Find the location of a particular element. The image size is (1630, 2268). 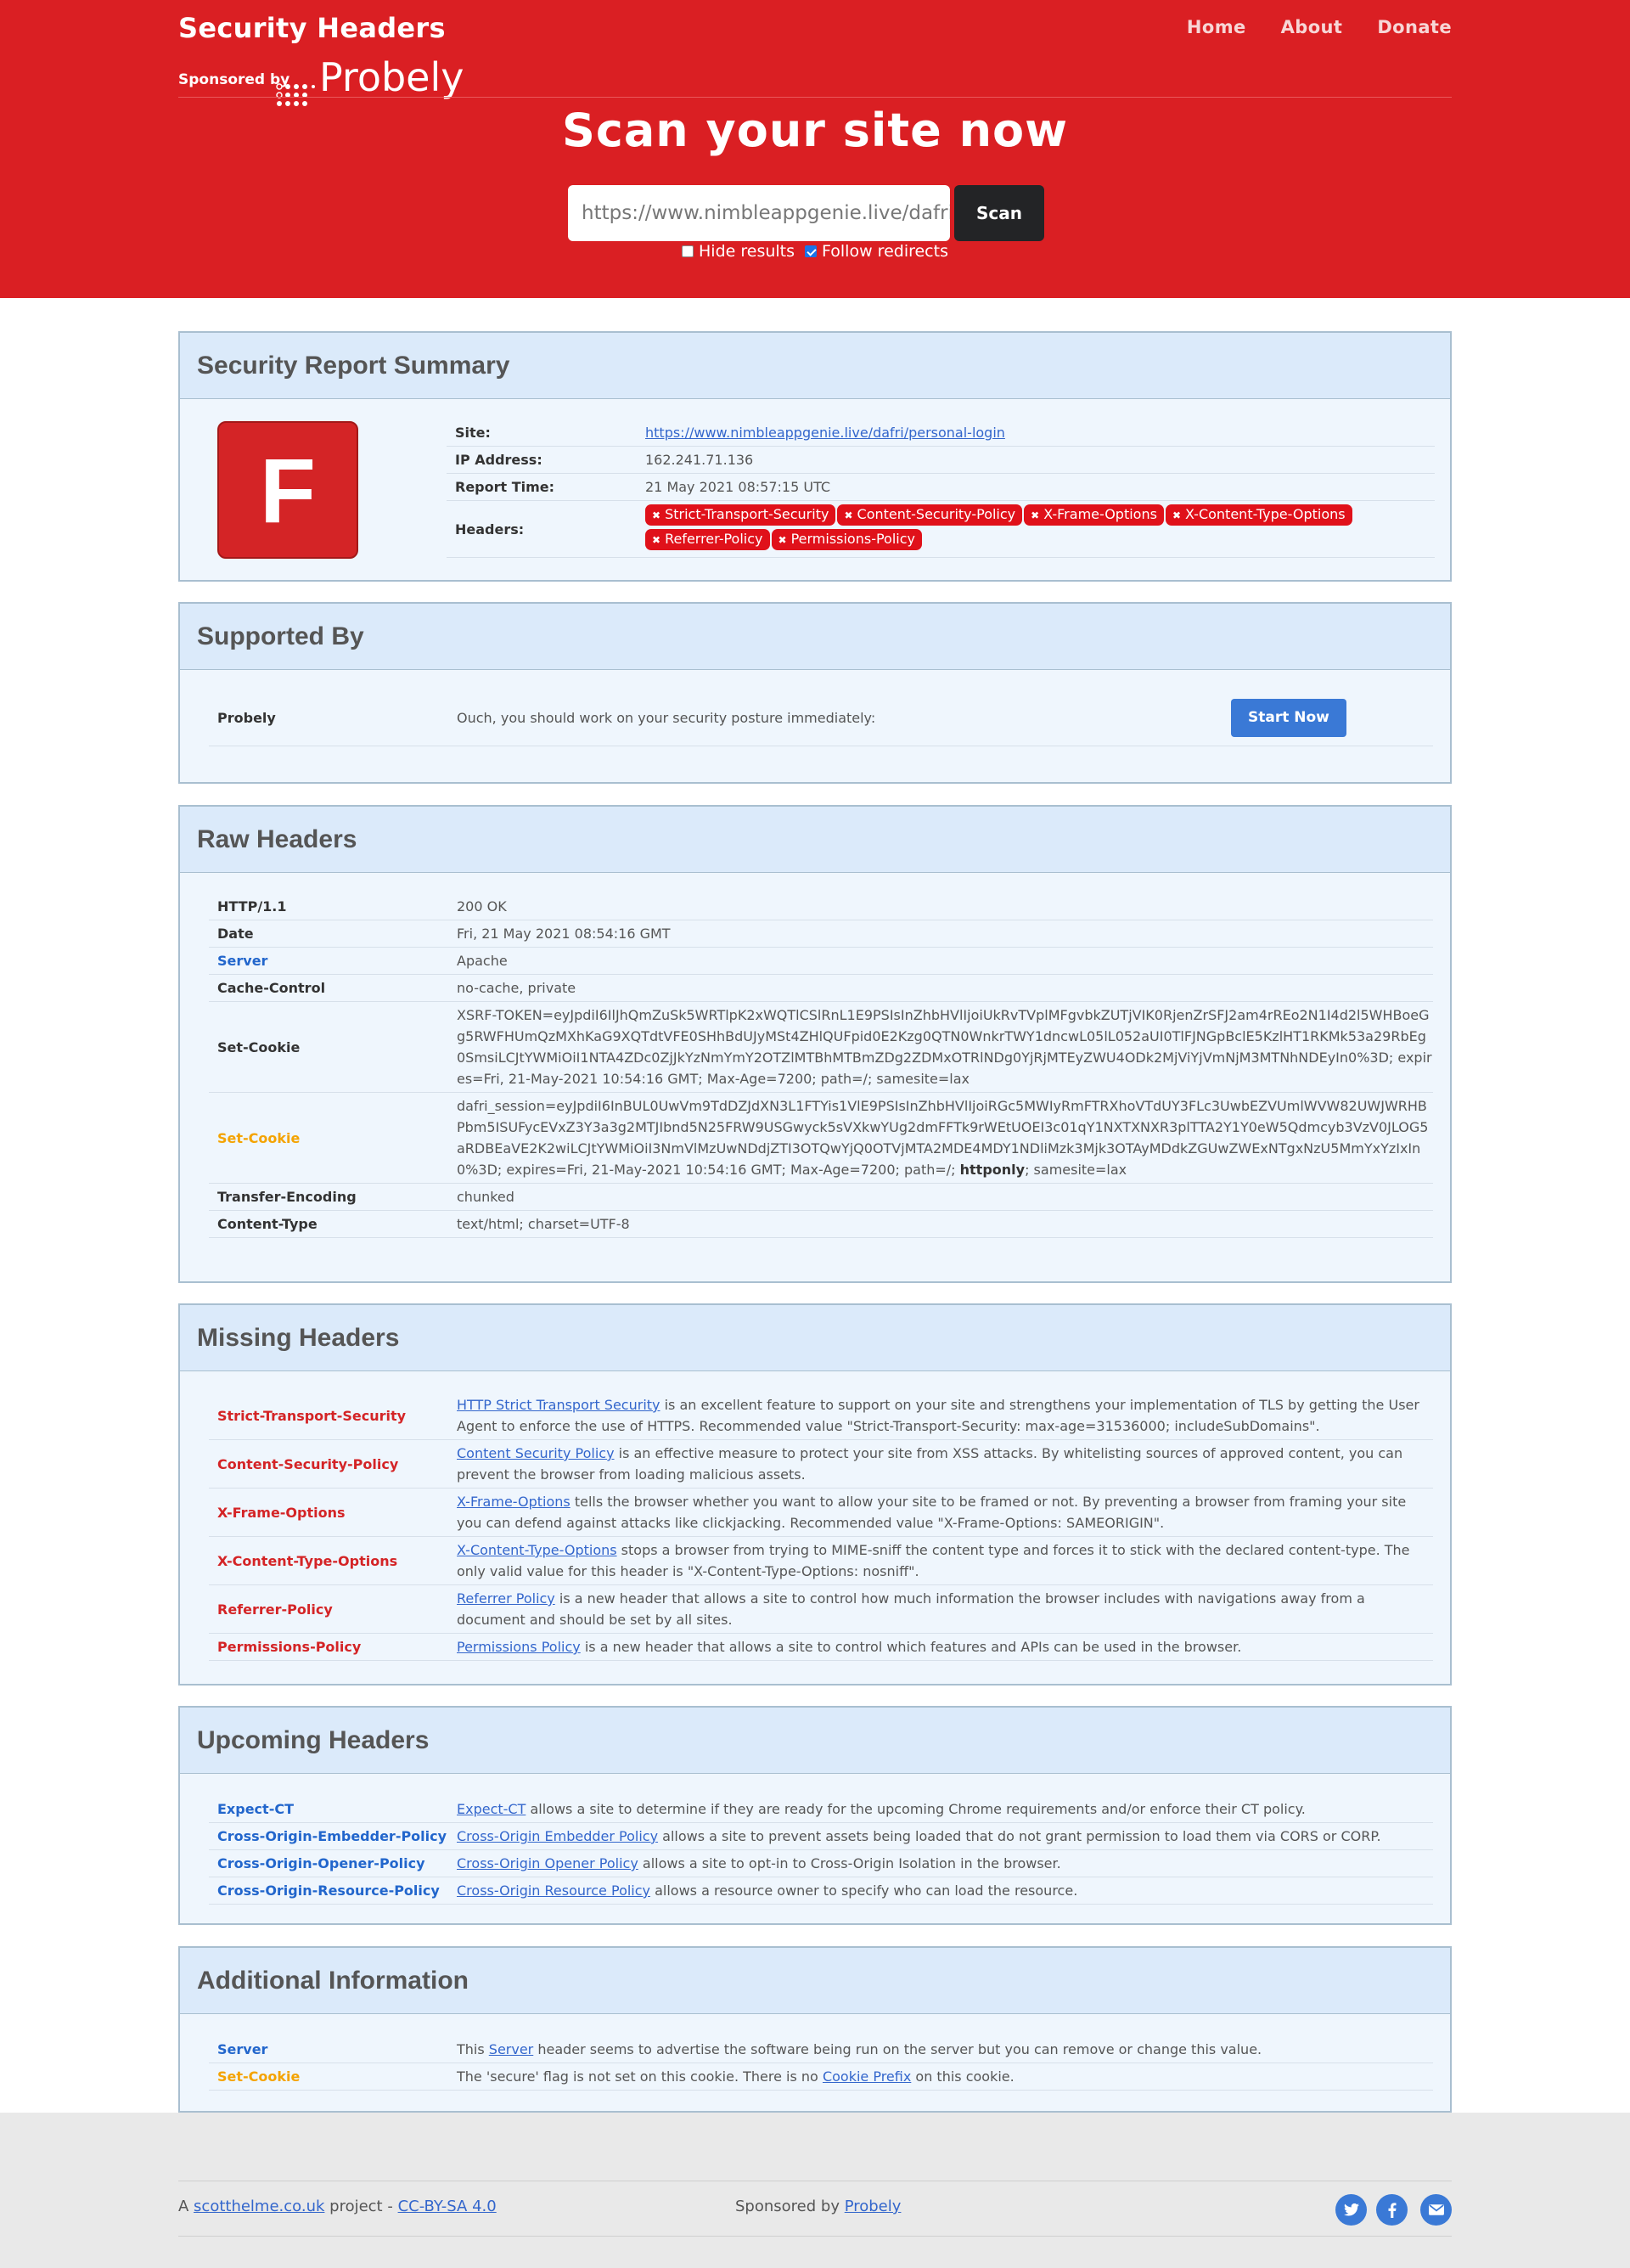

ip-row: IP Address: 162.241.71.136 is located at coordinates (941, 460).